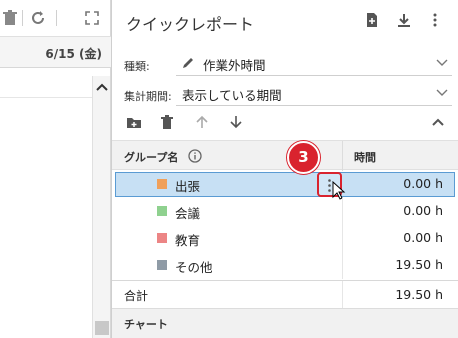 The width and height of the screenshot is (458, 338). What do you see at coordinates (190, 24) in the screenshot?
I see `panel-title: クイックレポート` at bounding box center [190, 24].